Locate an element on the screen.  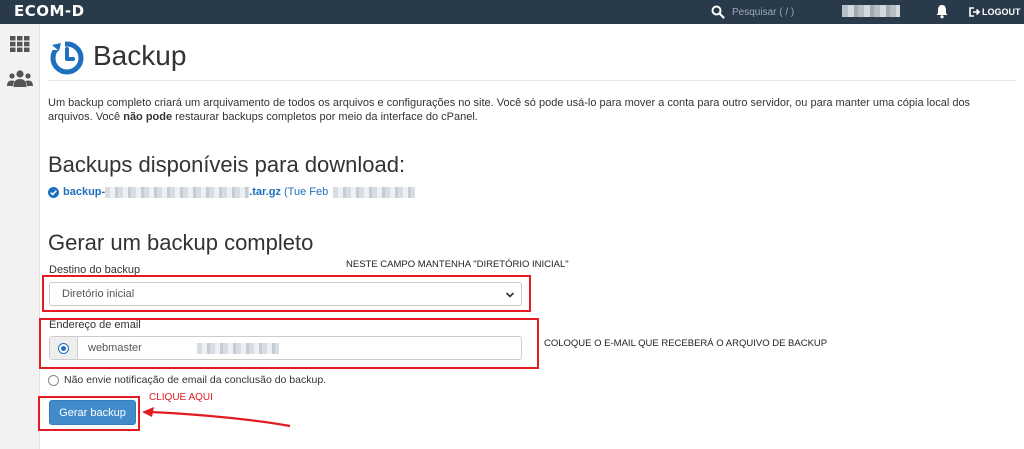
backup-file-row: backup- .tar.gz (Tue Feb is located at coordinates (232, 192).